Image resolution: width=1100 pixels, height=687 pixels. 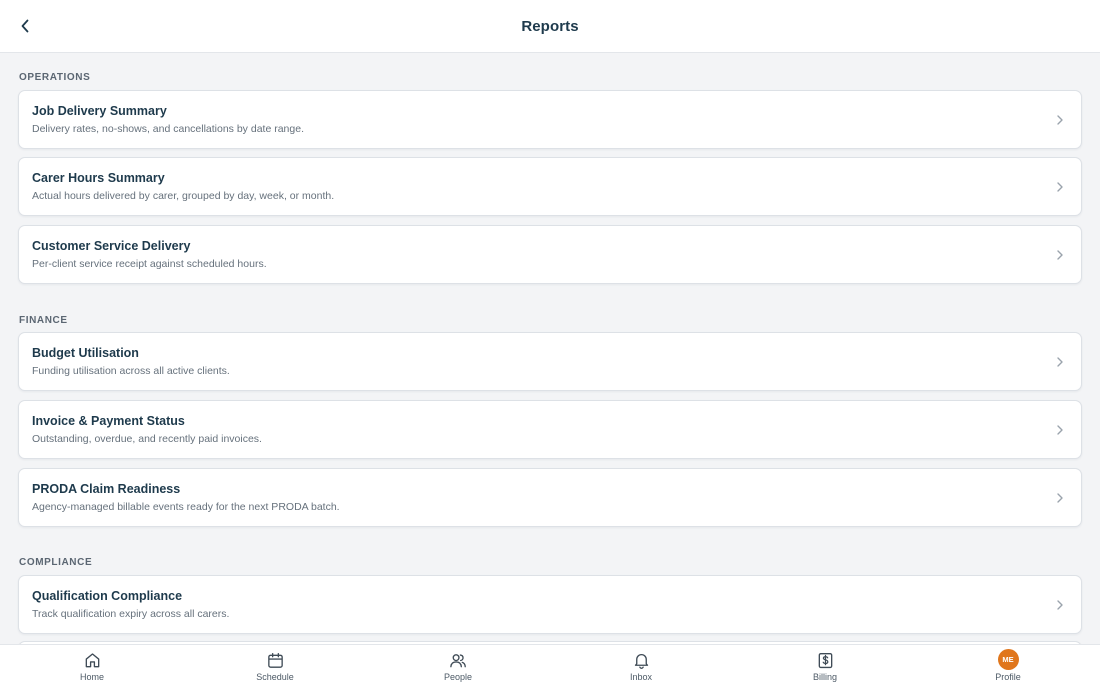 I want to click on tab-billing: Billing, so click(x=825, y=666).